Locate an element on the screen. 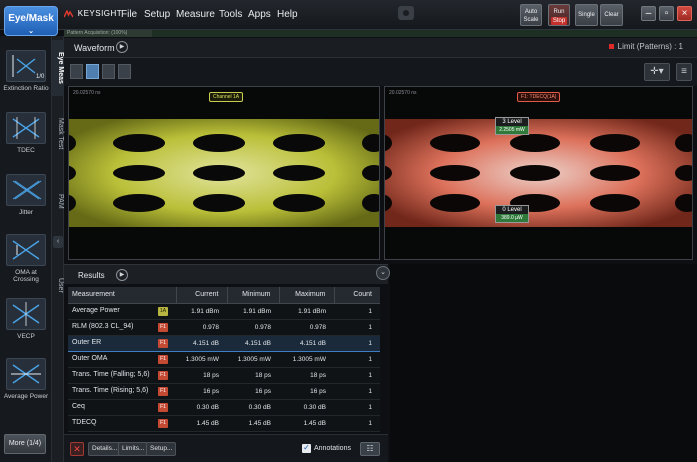 Image resolution: width=697 pixels, height=462 pixels. menu-measure: Measure is located at coordinates (195, 14).